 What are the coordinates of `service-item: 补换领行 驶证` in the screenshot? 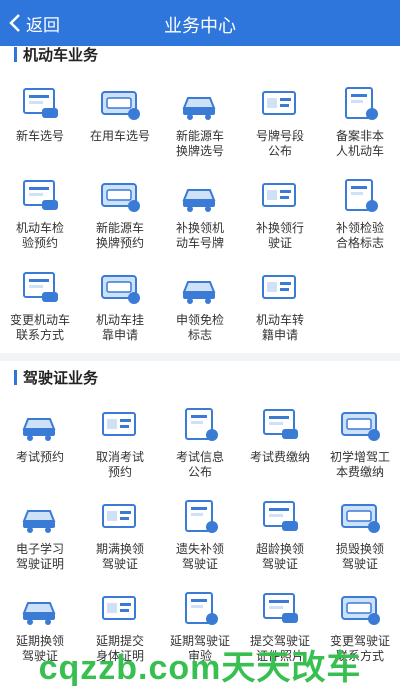 It's located at (280, 222).